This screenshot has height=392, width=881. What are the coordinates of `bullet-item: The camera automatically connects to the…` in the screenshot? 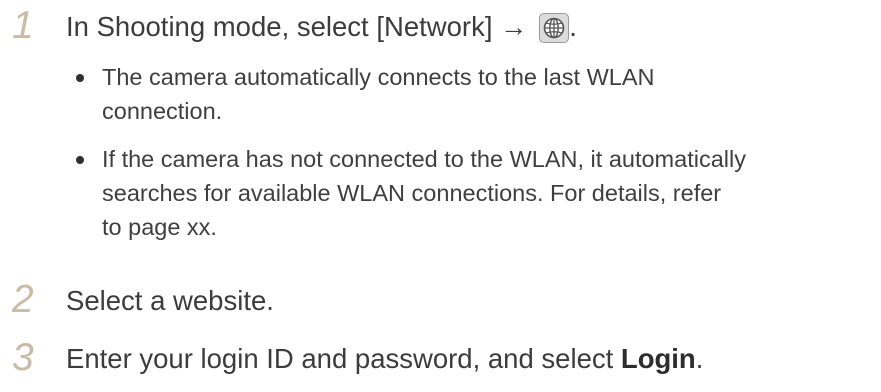 It's located at (410, 94).